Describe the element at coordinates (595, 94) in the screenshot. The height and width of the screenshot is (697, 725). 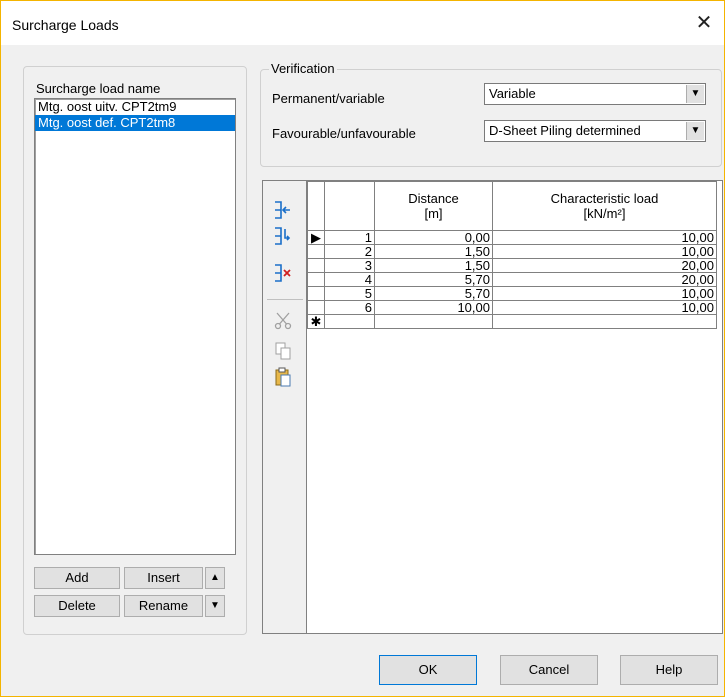
I see `permanent-variable-select: Variable ▼` at that location.